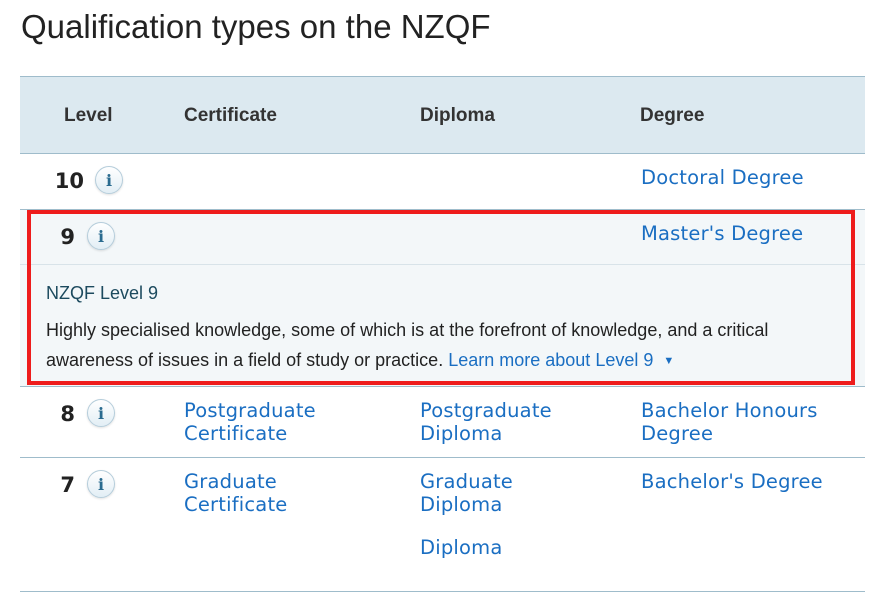  I want to click on header-certificate: Certificate, so click(230, 115).